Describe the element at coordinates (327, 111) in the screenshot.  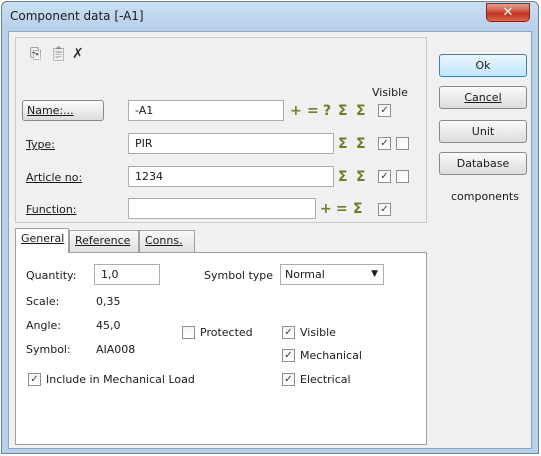
I see `question-icon: ?` at that location.